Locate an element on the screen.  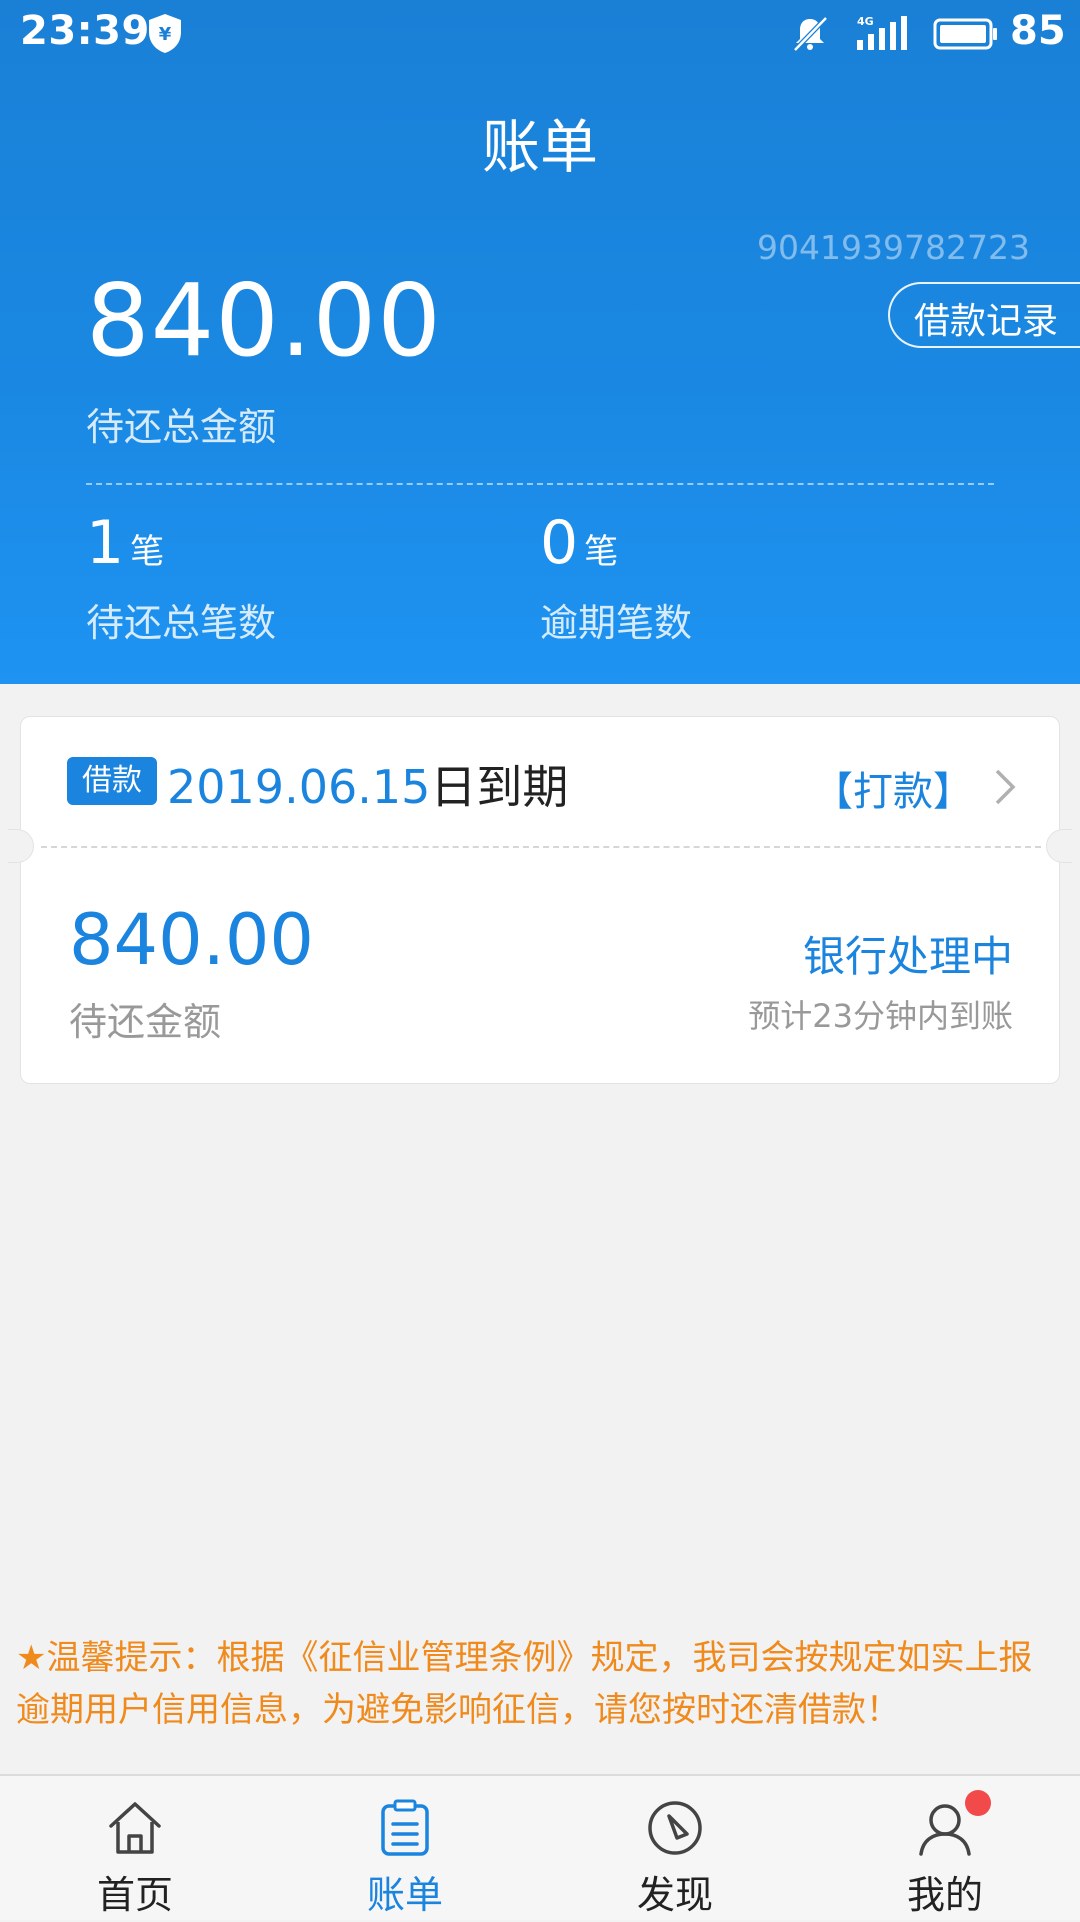
shield-yuan-icon: ¥ is located at coordinates (165, 33).